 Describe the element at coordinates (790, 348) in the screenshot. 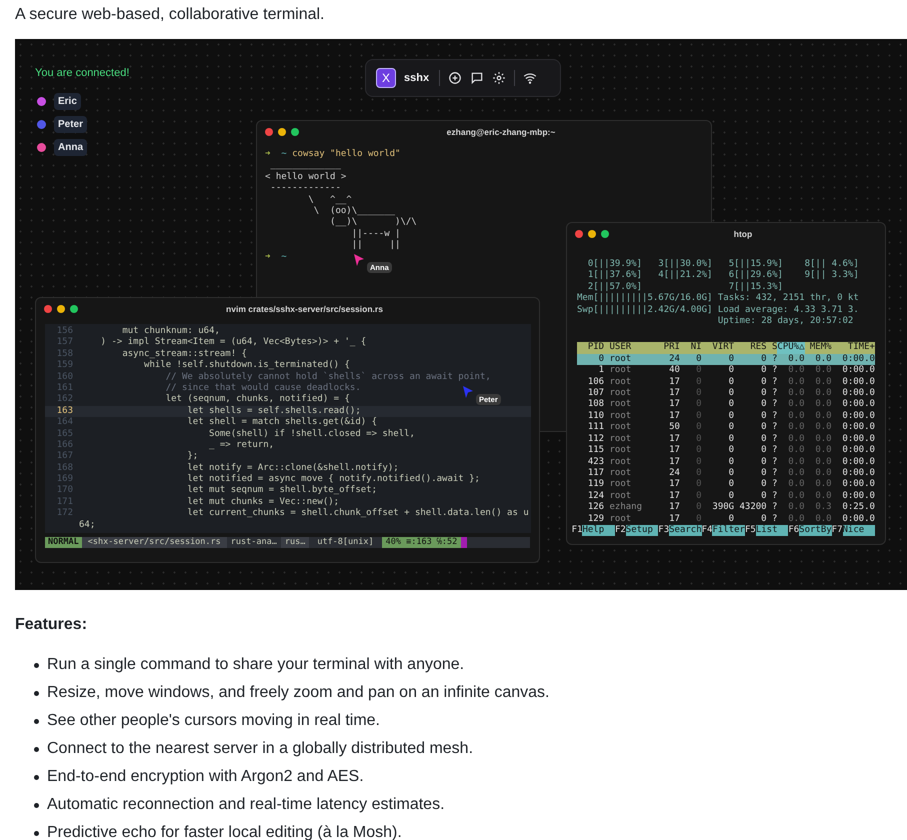

I see `column-header: CPU%△` at that location.